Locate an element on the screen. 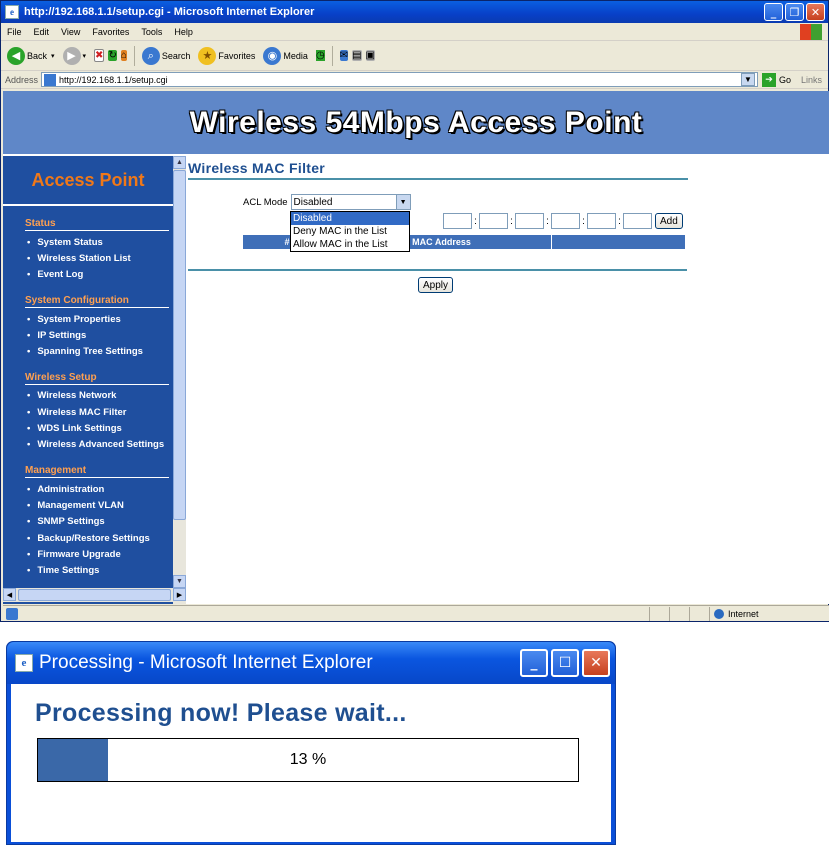  menu-help: Help is located at coordinates (183, 32).